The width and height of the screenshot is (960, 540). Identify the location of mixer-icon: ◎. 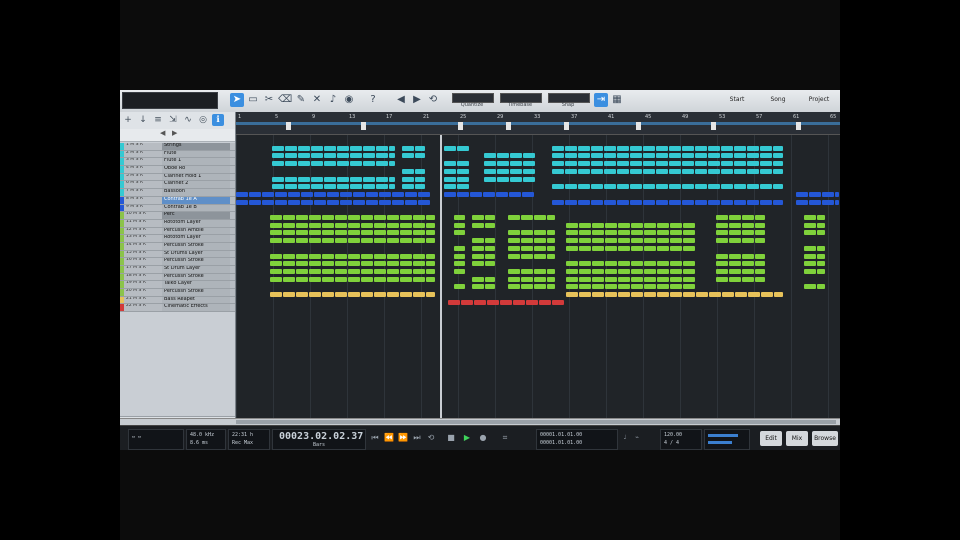
(203, 120).